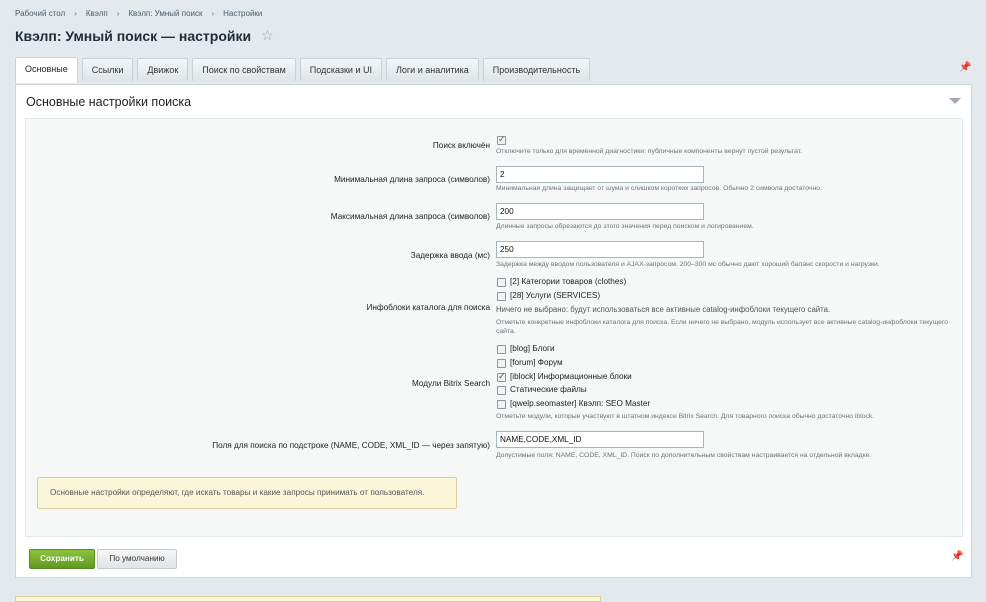 The image size is (986, 602). Describe the element at coordinates (267, 35) in the screenshot. I see `star-icon: ☆` at that location.